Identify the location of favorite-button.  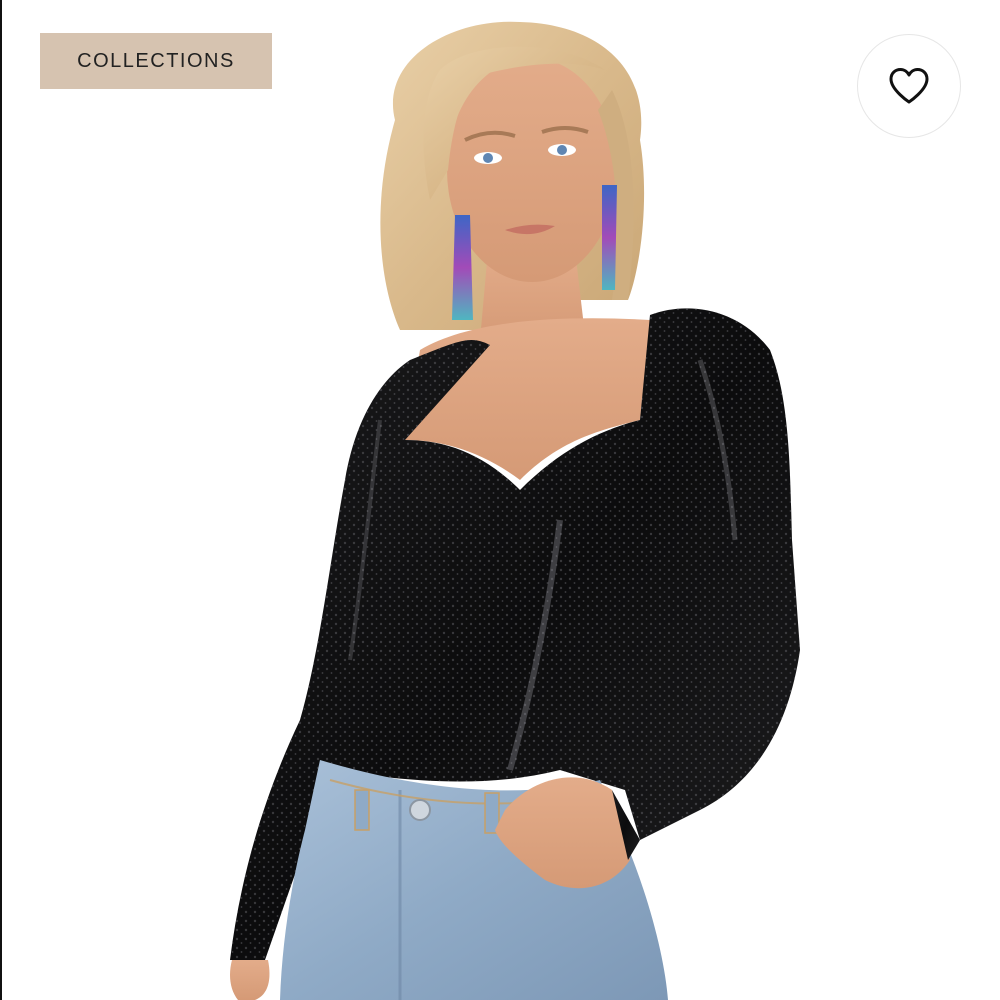
(909, 86).